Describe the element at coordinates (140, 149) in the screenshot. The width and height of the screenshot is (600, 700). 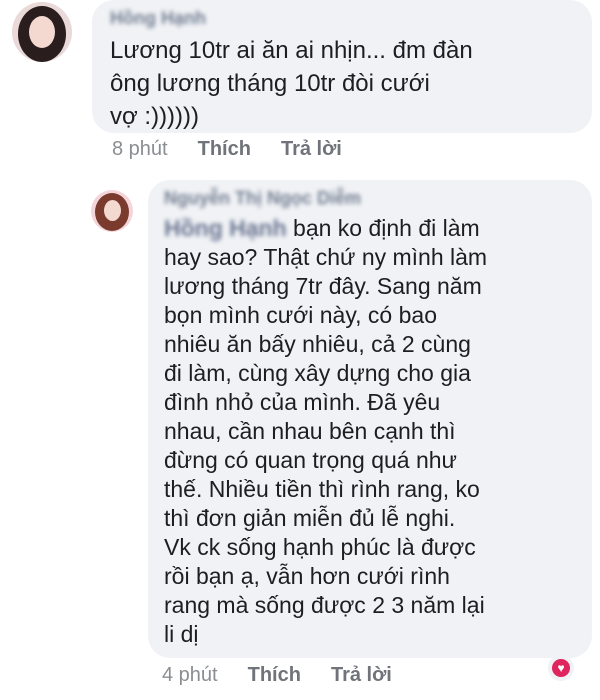
I see `comment-time: 8 phút` at that location.